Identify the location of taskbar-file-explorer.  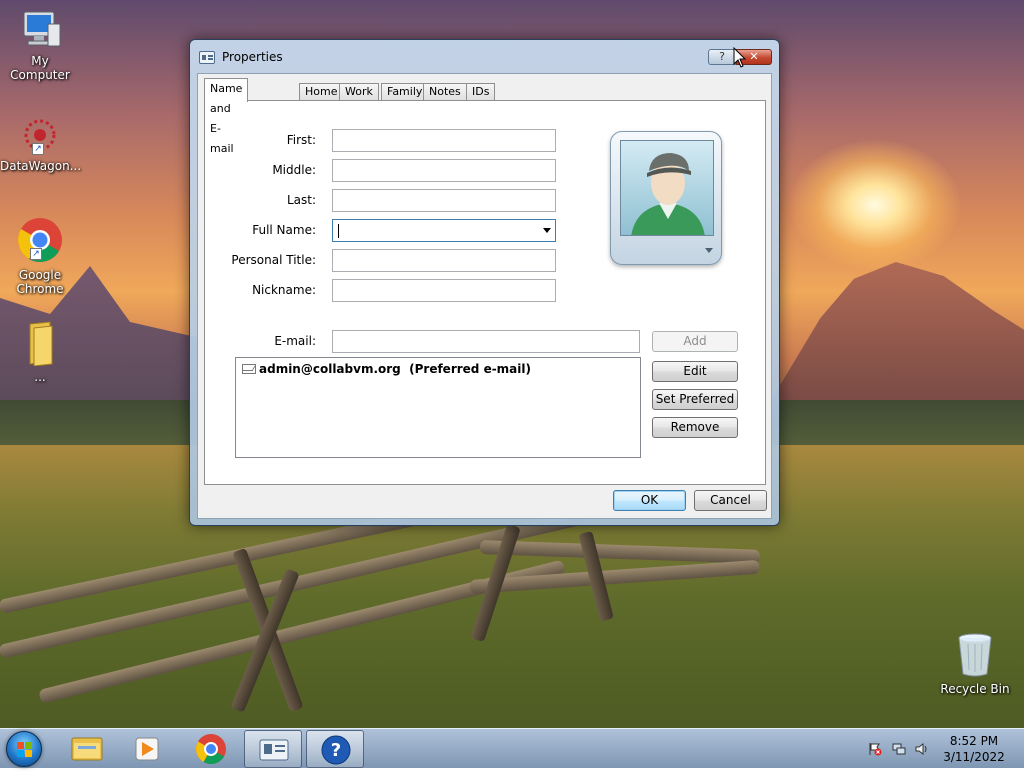
(87, 749).